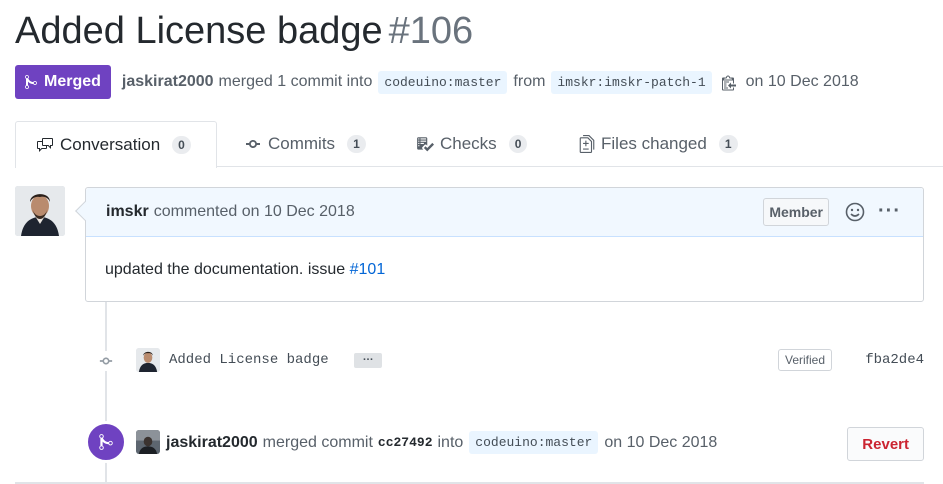 The height and width of the screenshot is (484, 943). I want to click on clipboard-icon, so click(728, 82).